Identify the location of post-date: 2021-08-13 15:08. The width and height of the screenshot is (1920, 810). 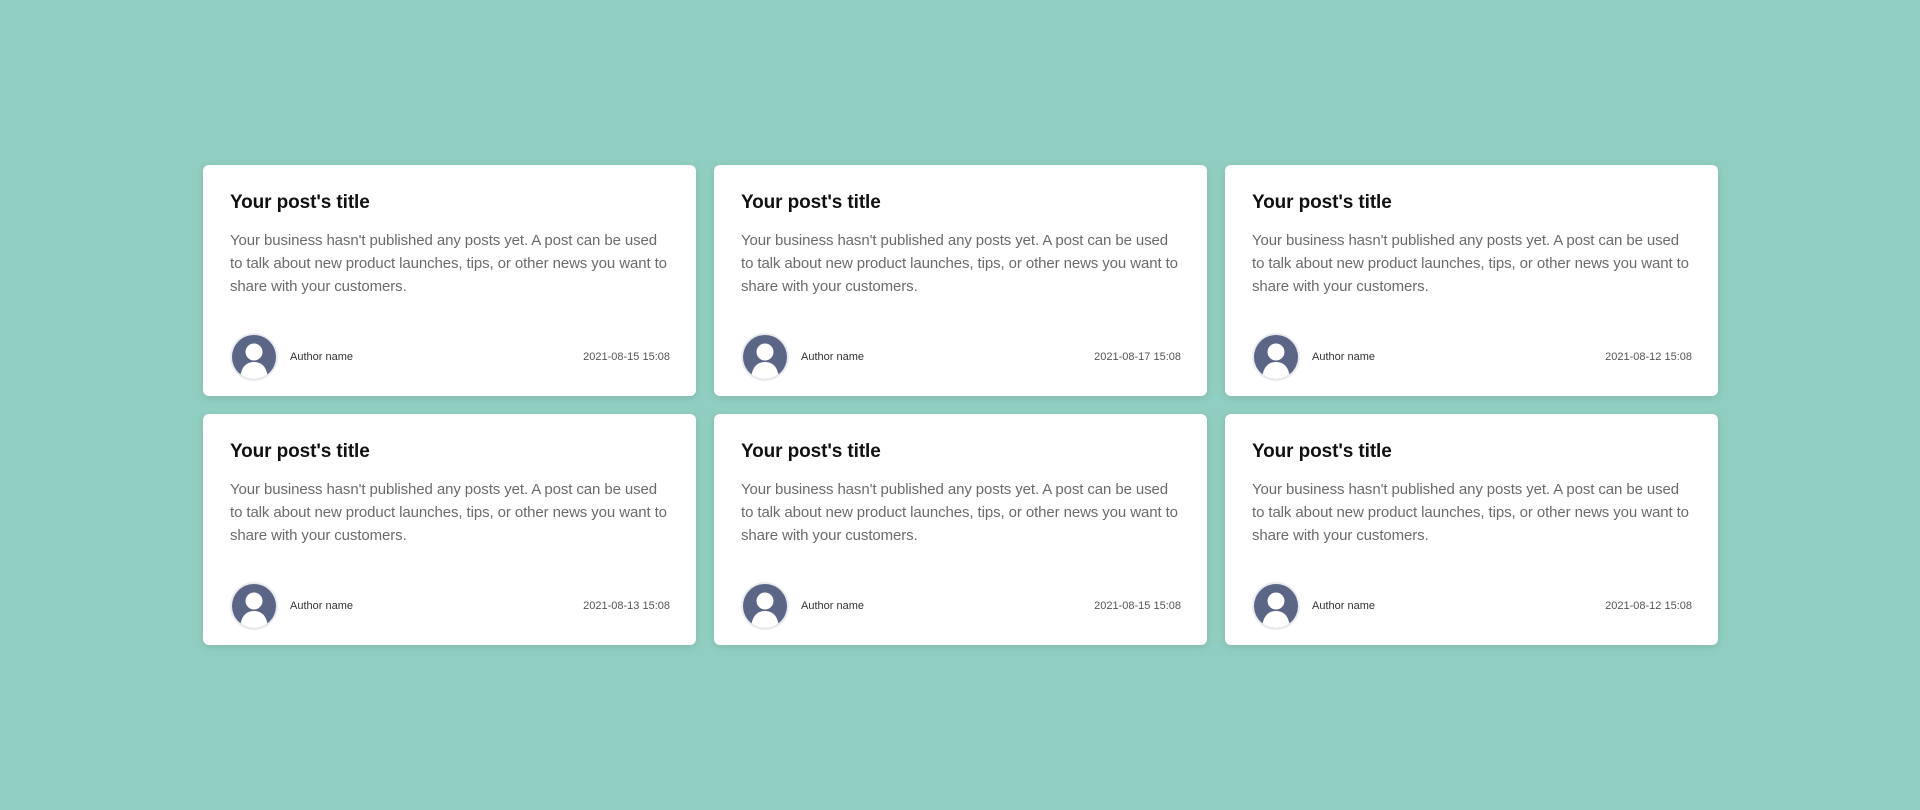
(626, 606).